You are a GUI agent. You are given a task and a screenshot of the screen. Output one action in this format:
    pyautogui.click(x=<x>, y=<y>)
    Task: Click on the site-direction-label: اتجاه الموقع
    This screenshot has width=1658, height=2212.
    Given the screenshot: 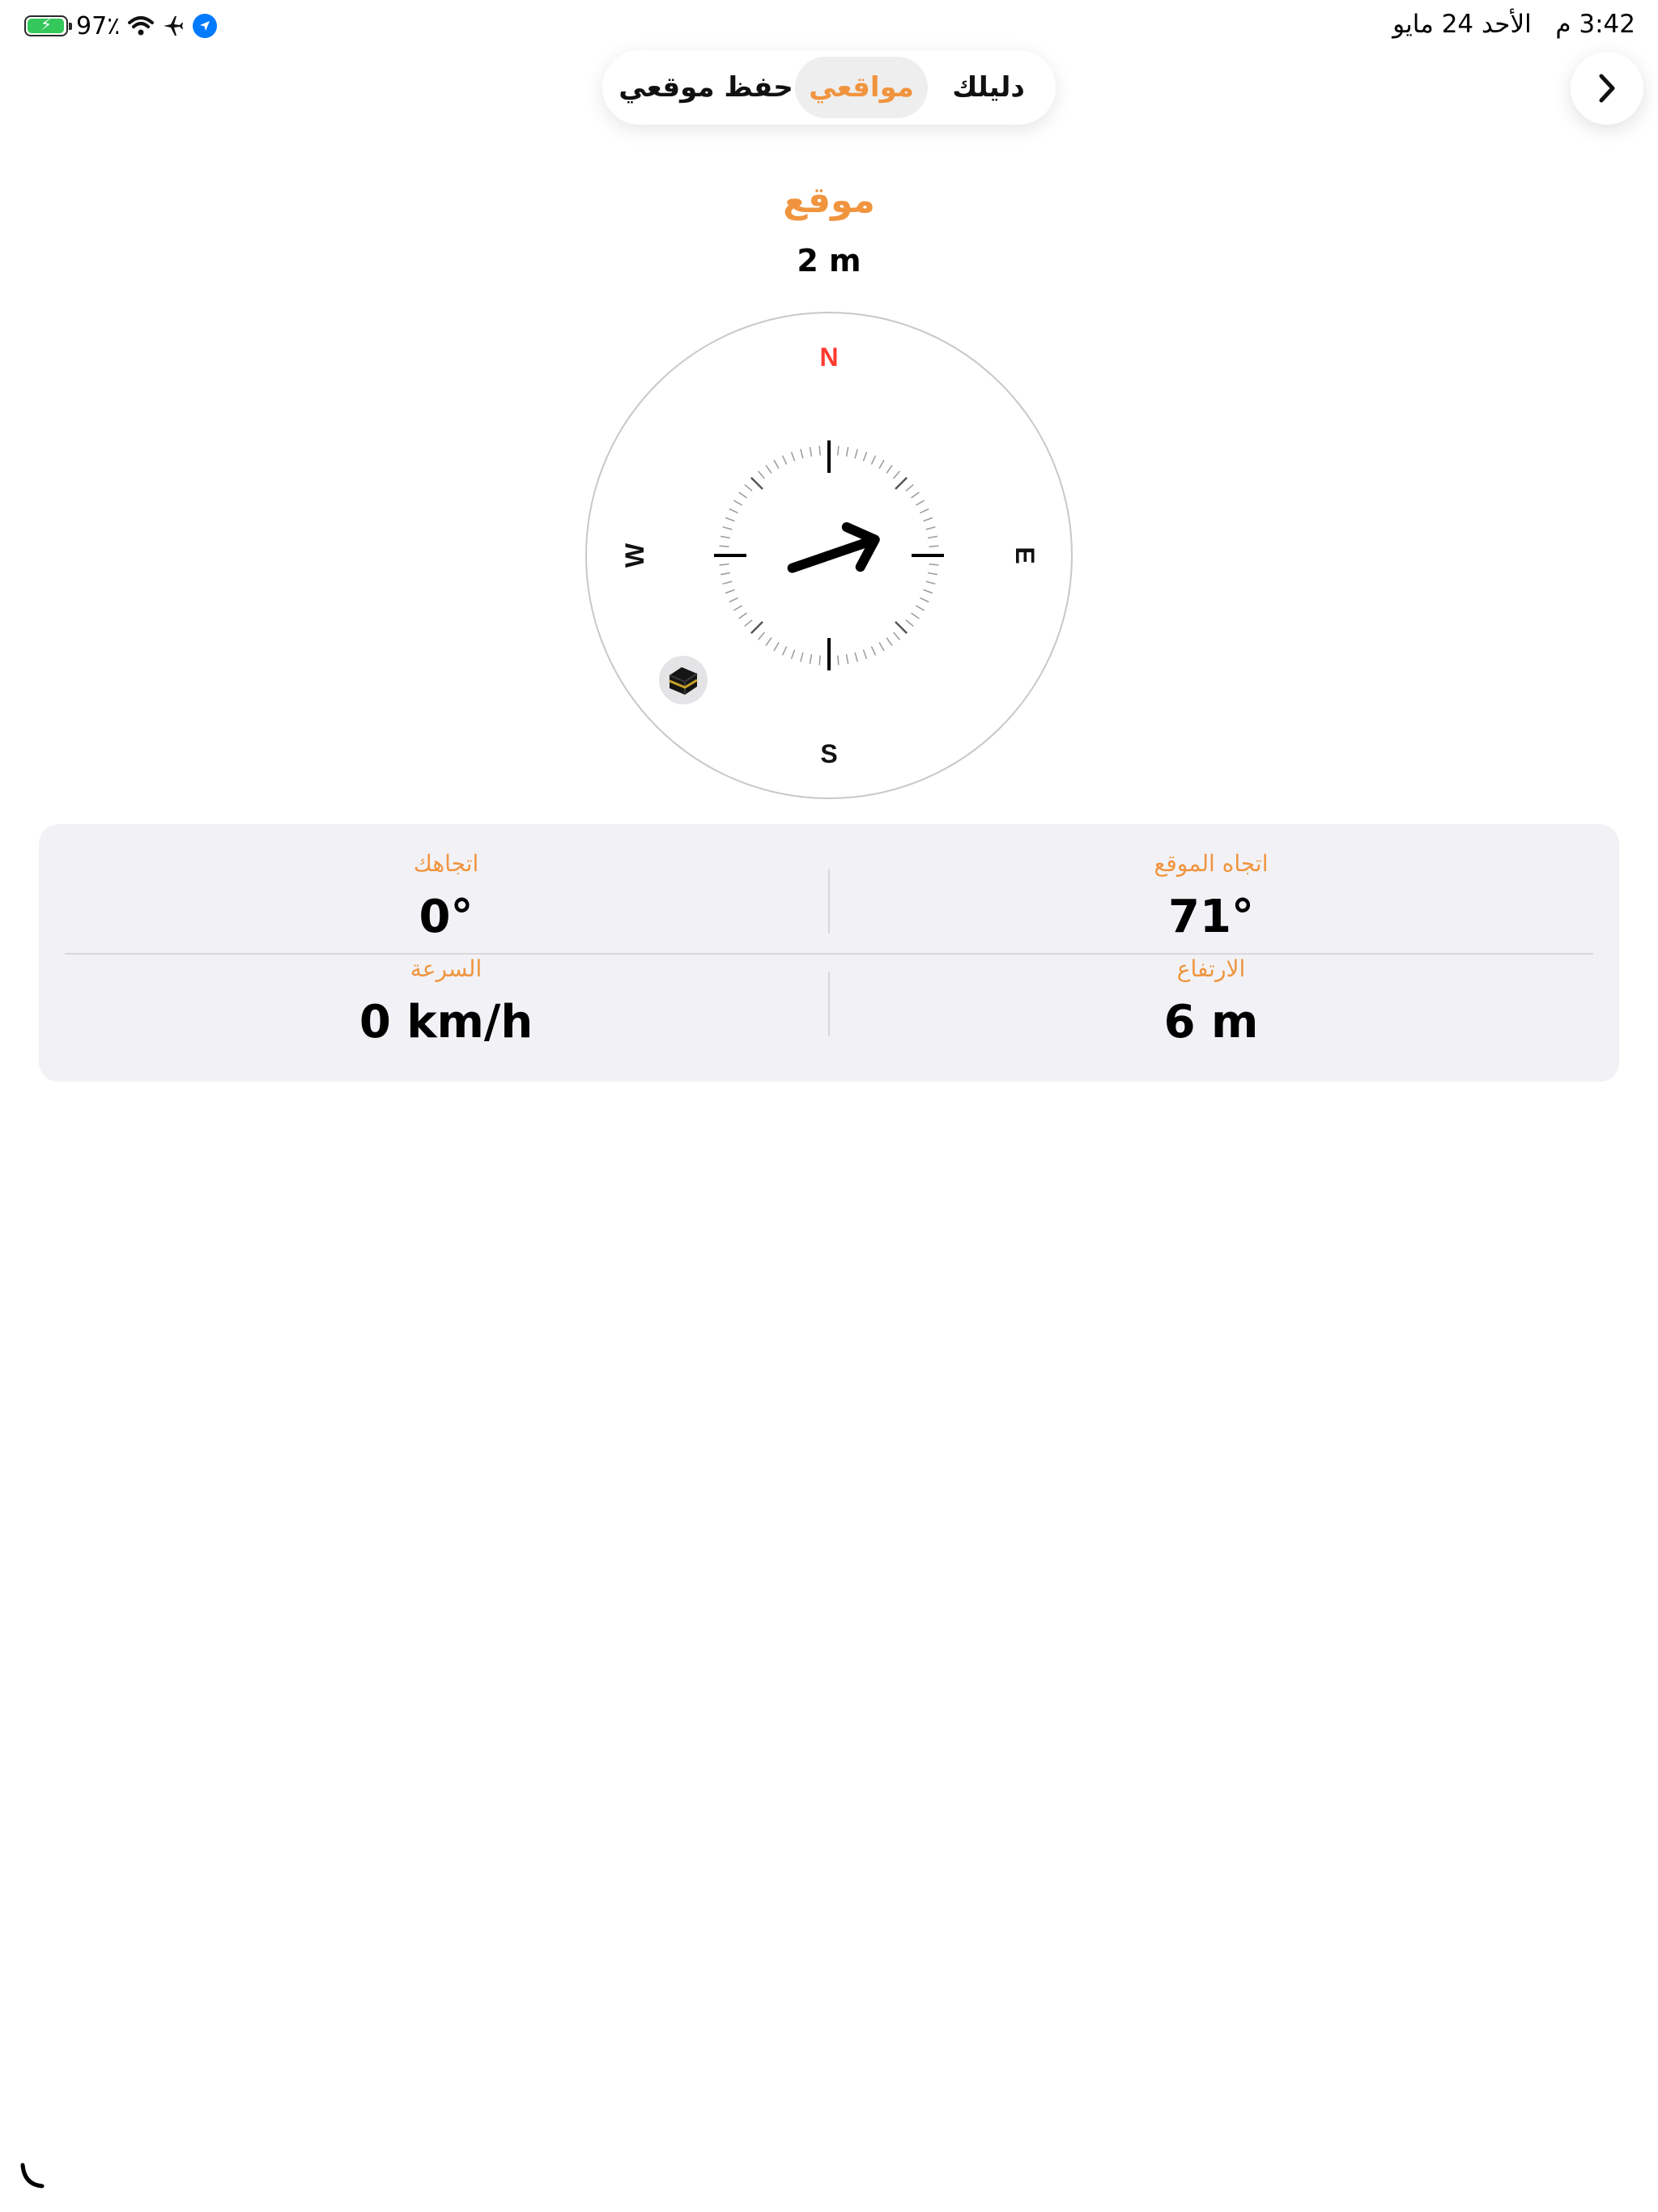 What is the action you would take?
    pyautogui.click(x=1211, y=864)
    